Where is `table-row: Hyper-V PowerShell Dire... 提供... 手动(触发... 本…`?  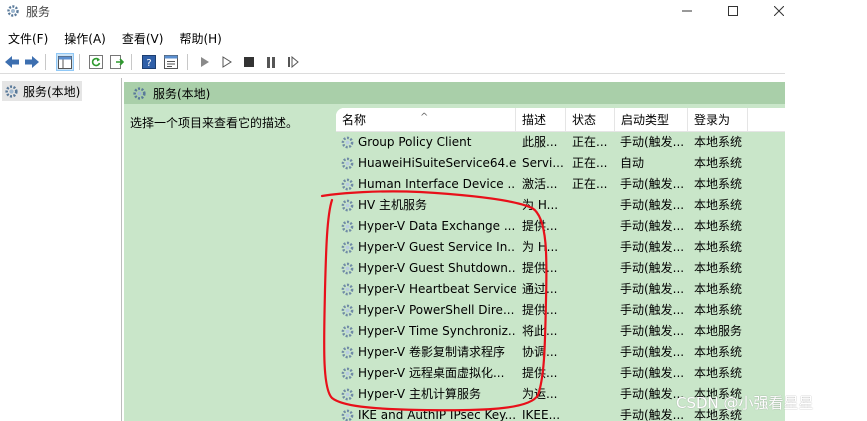
table-row: Hyper-V PowerShell Dire... 提供... 手动(触发... 本… is located at coordinates (560, 310).